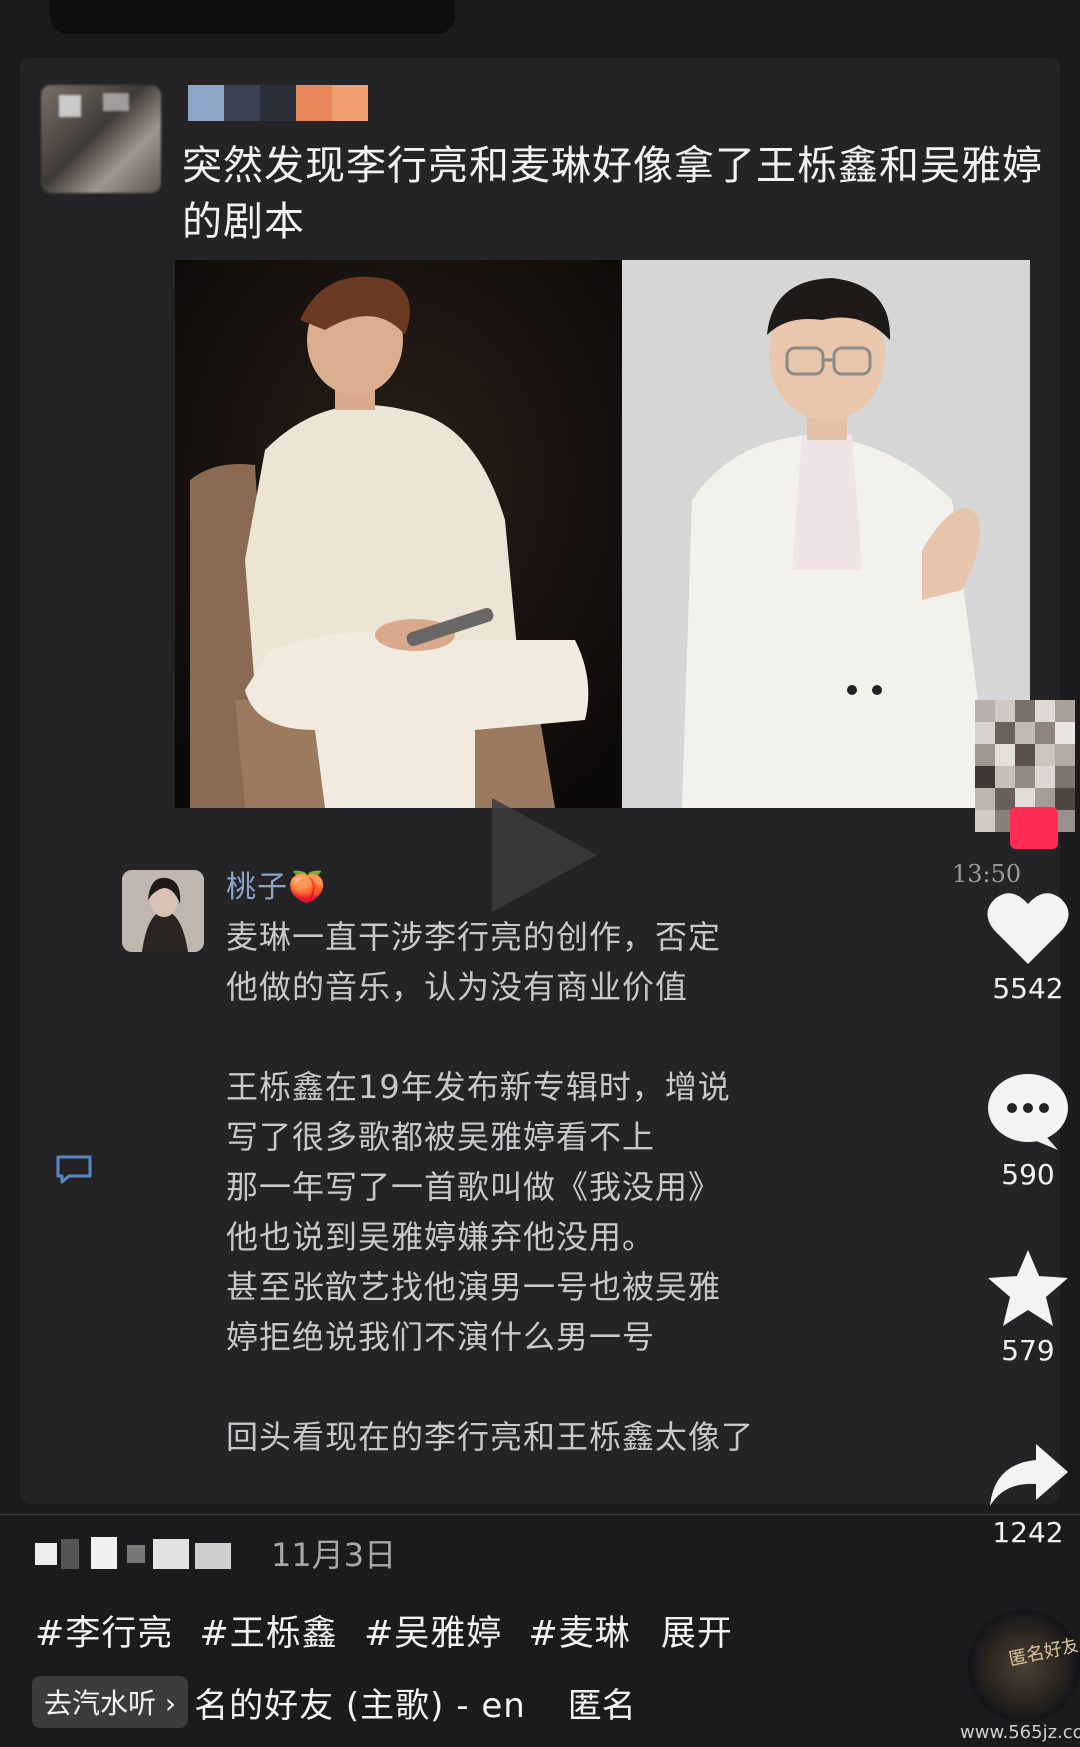 This screenshot has height=1747, width=1080. What do you see at coordinates (252, 17) in the screenshot?
I see `status-bar-pill` at bounding box center [252, 17].